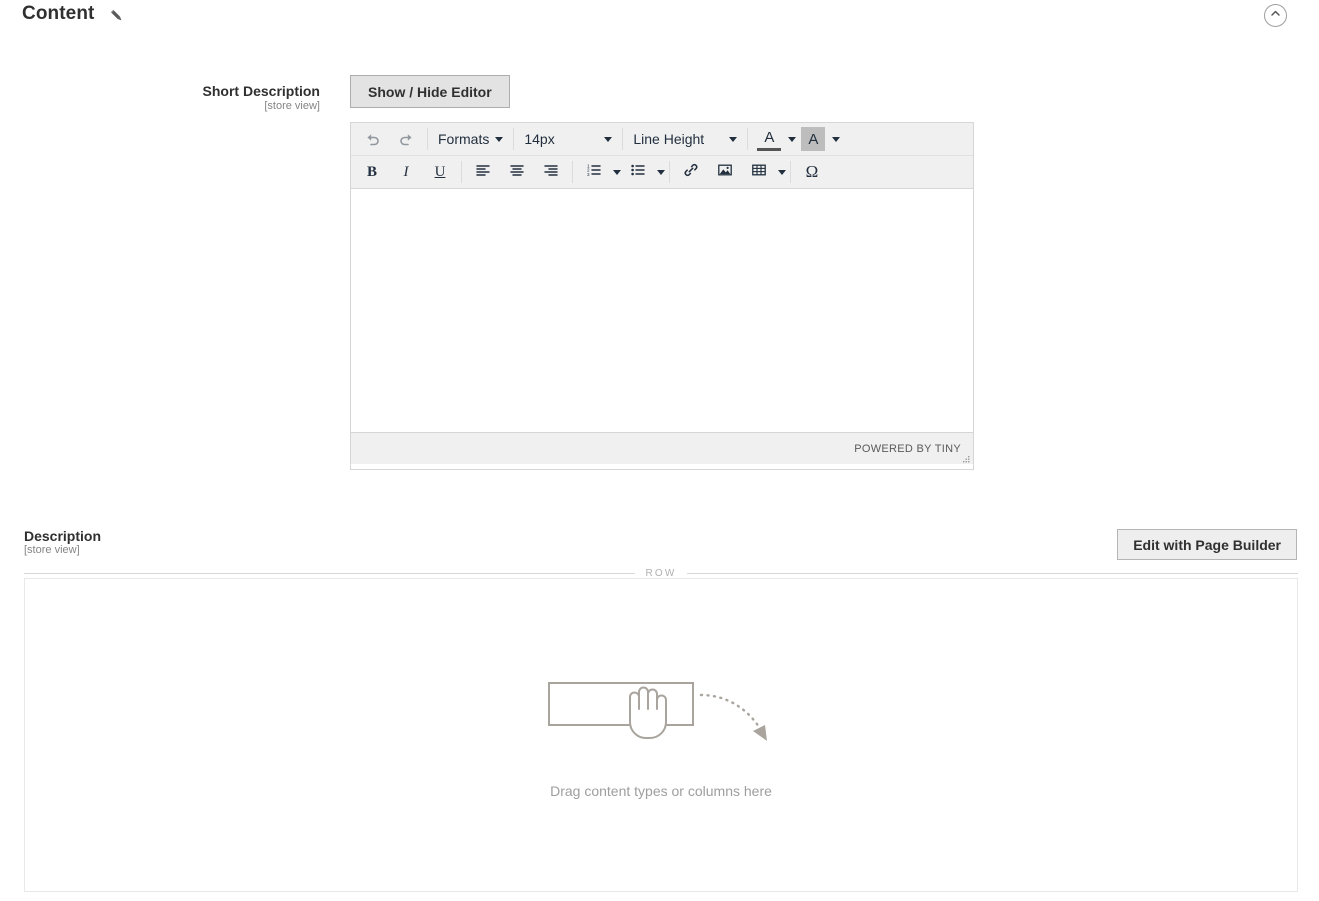 The image size is (1319, 901). I want to click on numbered-list-icon: 1 2 3, so click(594, 172).